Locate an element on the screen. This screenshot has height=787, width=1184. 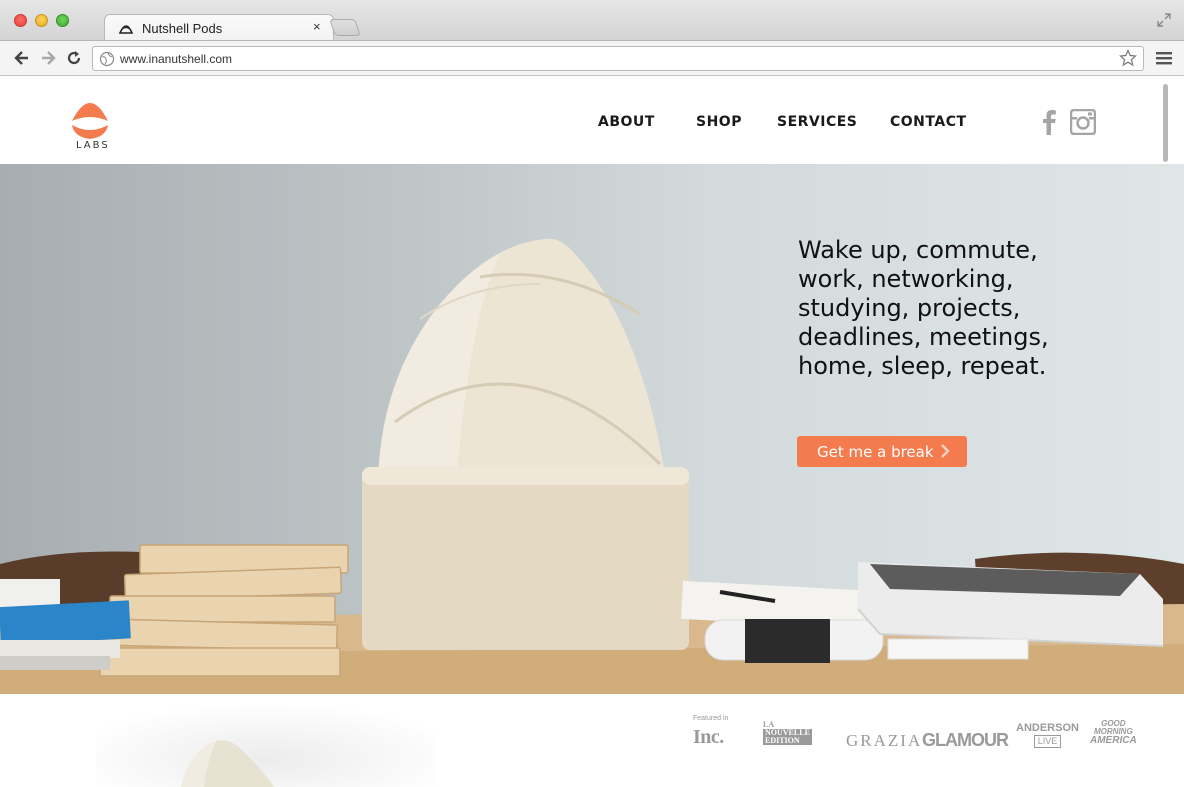
headline-line: work, networking, is located at coordinates (906, 279).